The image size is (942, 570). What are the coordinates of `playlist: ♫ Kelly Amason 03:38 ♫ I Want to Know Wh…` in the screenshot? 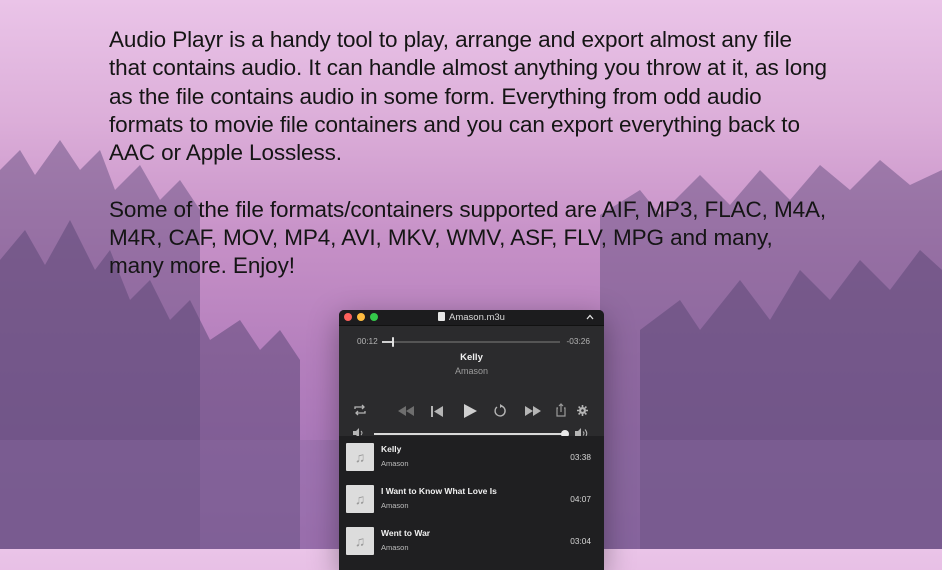 It's located at (471, 503).